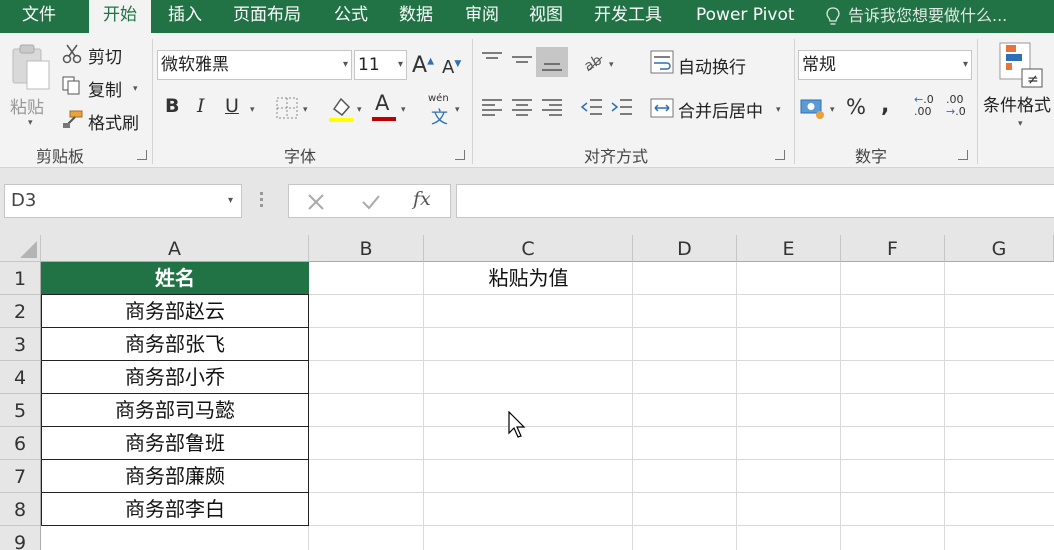 This screenshot has height=550, width=1054. I want to click on borders-dropdown-icon: ▾, so click(305, 110).